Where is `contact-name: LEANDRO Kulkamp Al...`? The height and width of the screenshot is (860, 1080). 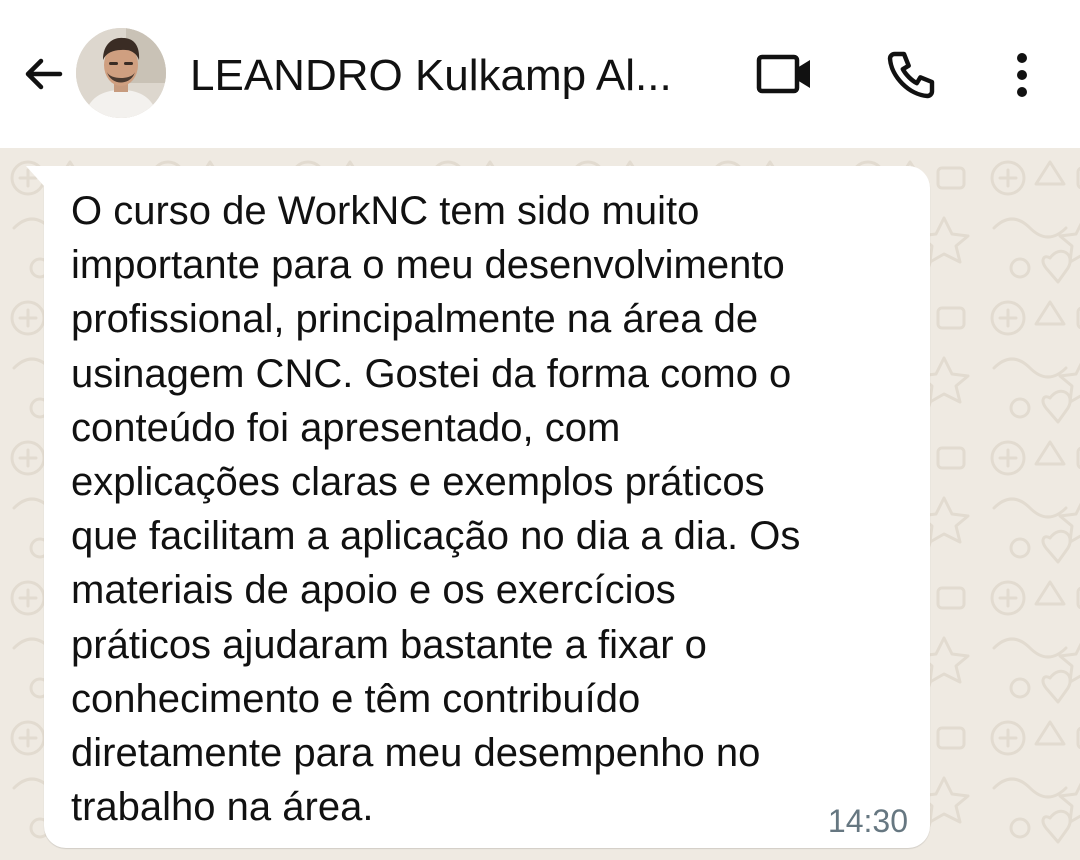 contact-name: LEANDRO Kulkamp Al... is located at coordinates (431, 76).